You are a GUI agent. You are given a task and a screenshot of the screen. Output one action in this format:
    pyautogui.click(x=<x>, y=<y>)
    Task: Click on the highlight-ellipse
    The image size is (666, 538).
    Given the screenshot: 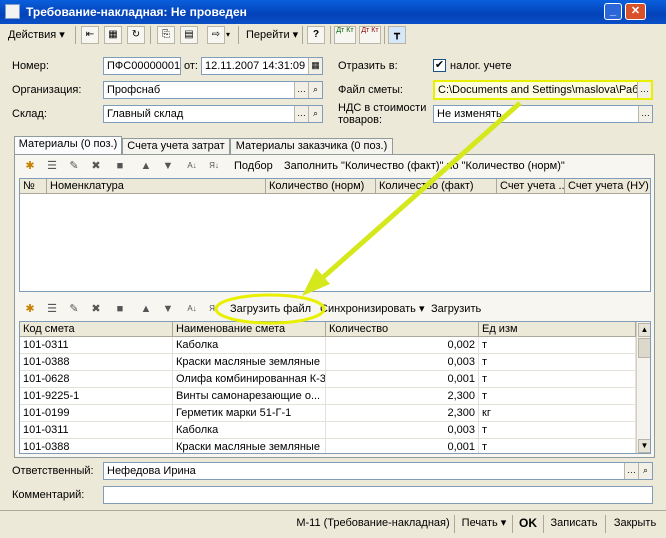 What is the action you would take?
    pyautogui.click(x=270, y=309)
    